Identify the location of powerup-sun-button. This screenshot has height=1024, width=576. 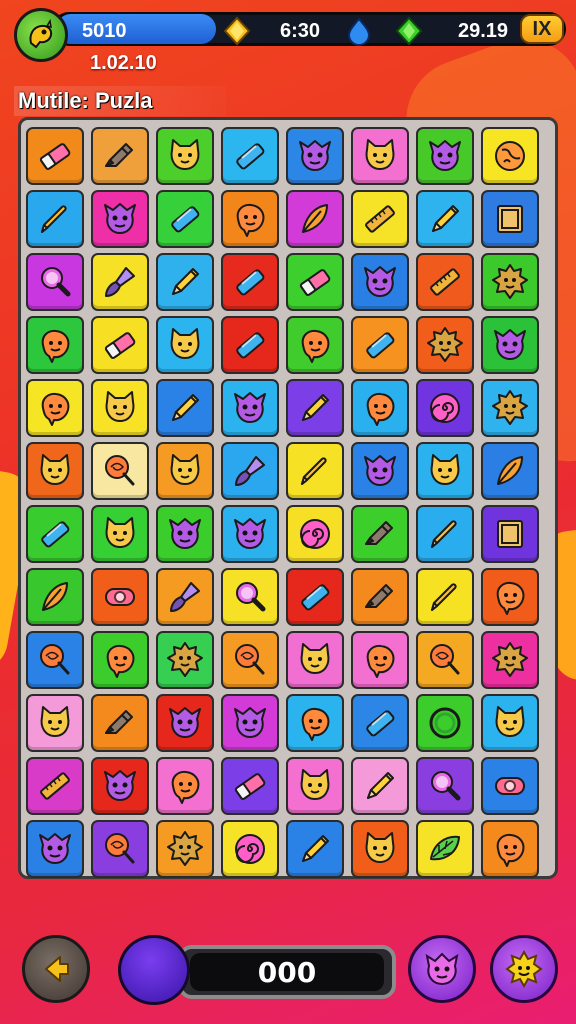
(524, 969).